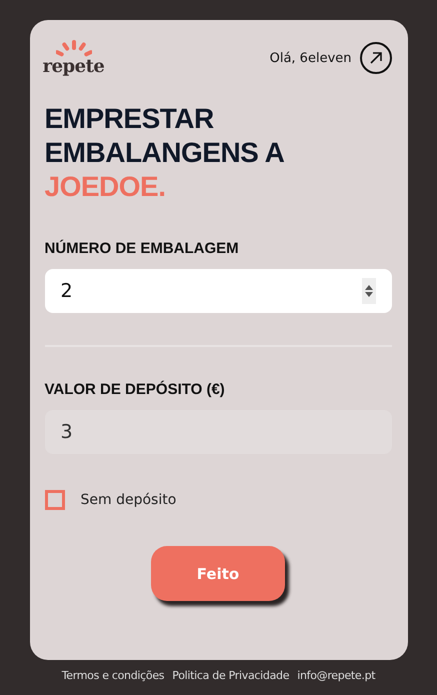 The width and height of the screenshot is (437, 695). Describe the element at coordinates (218, 291) in the screenshot. I see `number-field: 2` at that location.